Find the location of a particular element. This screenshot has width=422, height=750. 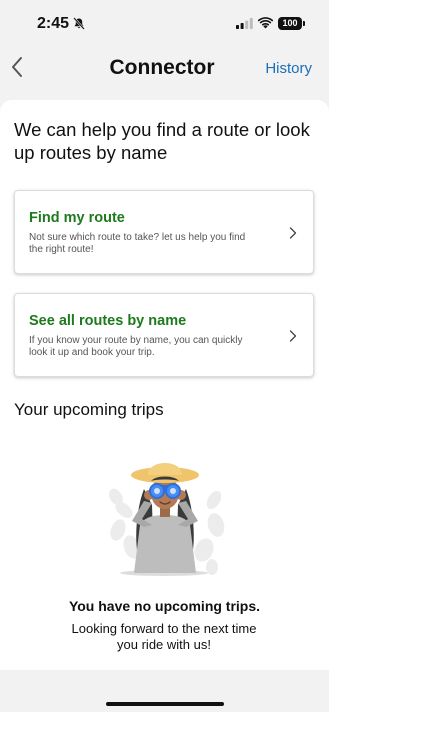

cellular-signal-icon is located at coordinates (244, 23).